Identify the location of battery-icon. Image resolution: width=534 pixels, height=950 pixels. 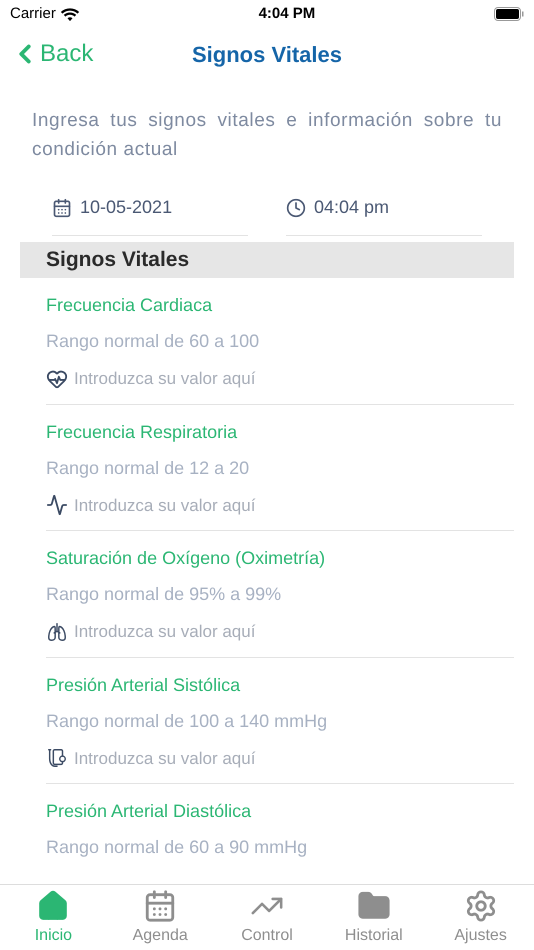
(509, 14).